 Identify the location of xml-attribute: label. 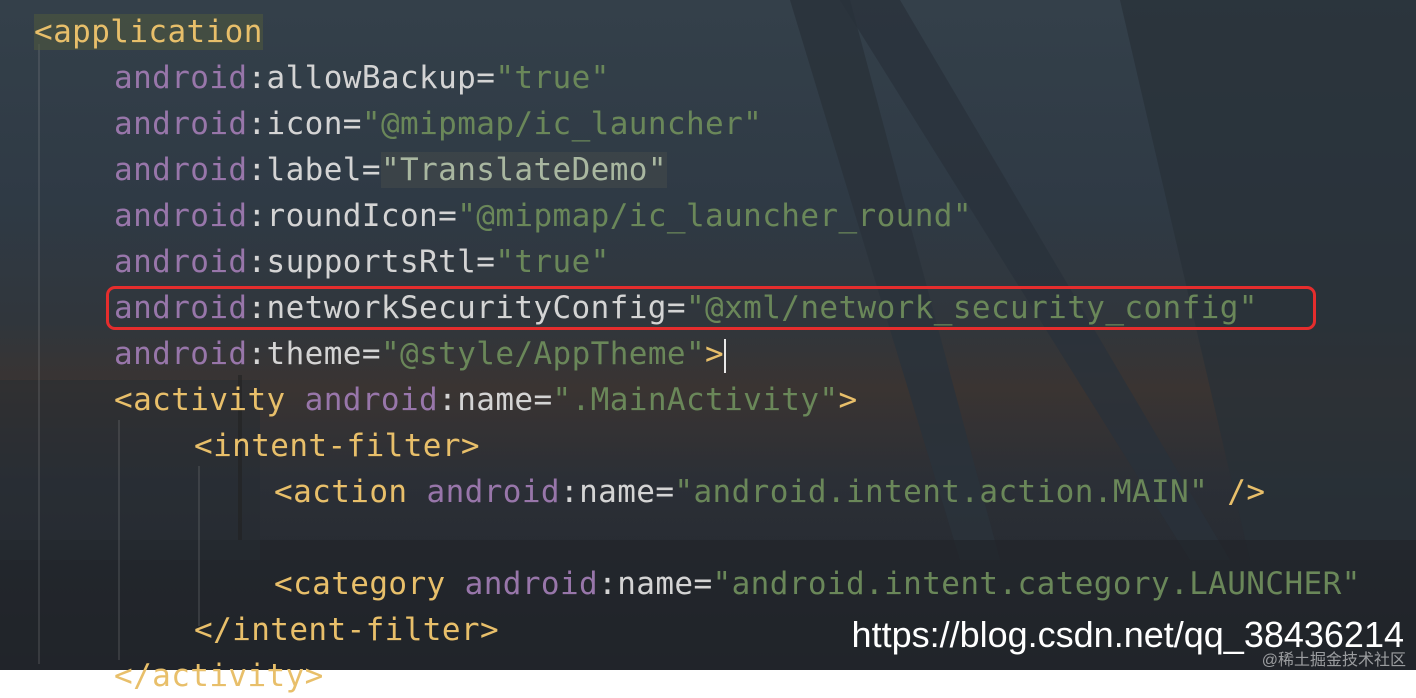
(314, 170).